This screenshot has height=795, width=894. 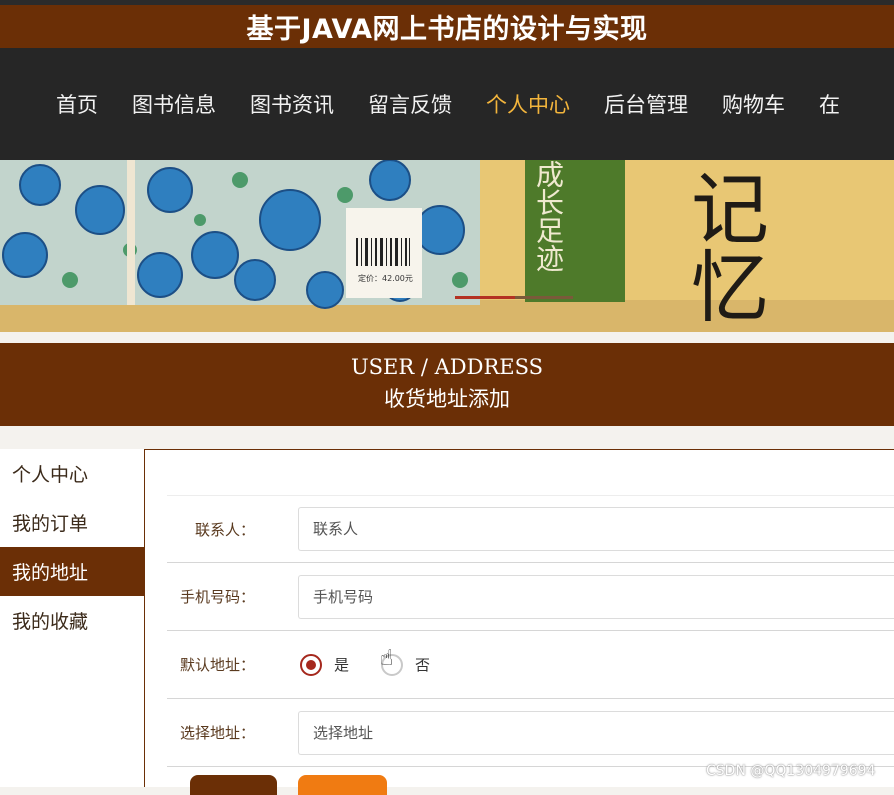 What do you see at coordinates (646, 104) in the screenshot?
I see `nav-admin: 后台管理` at bounding box center [646, 104].